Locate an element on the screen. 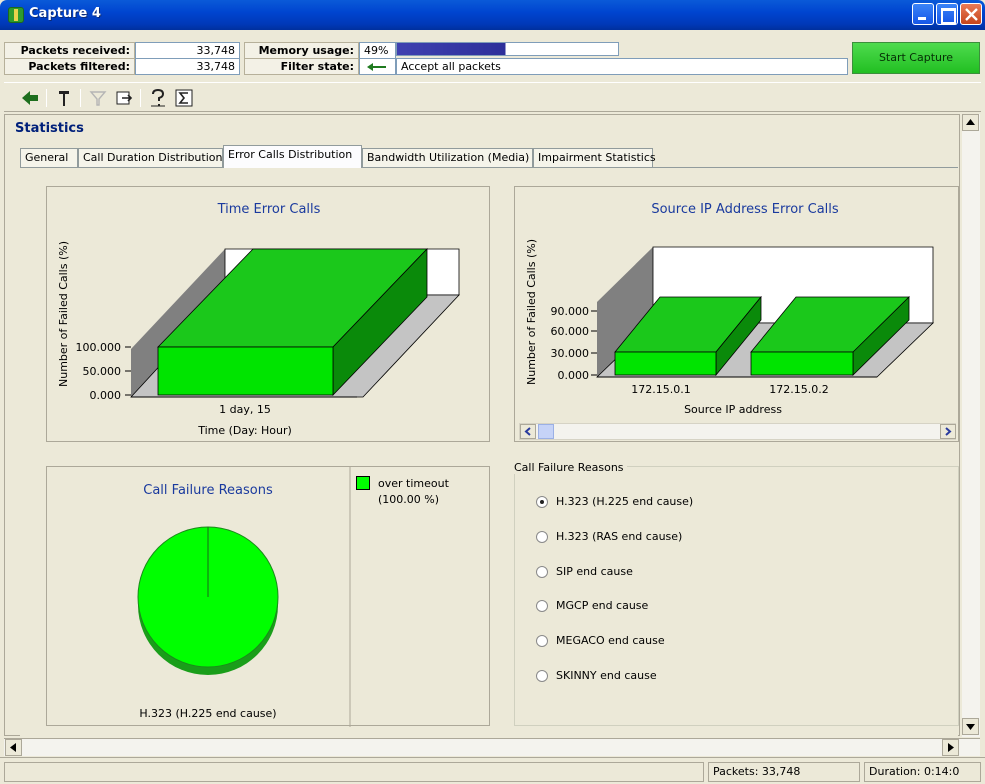  pie-caption: H.323 (H.225 end cause) is located at coordinates (207, 713).